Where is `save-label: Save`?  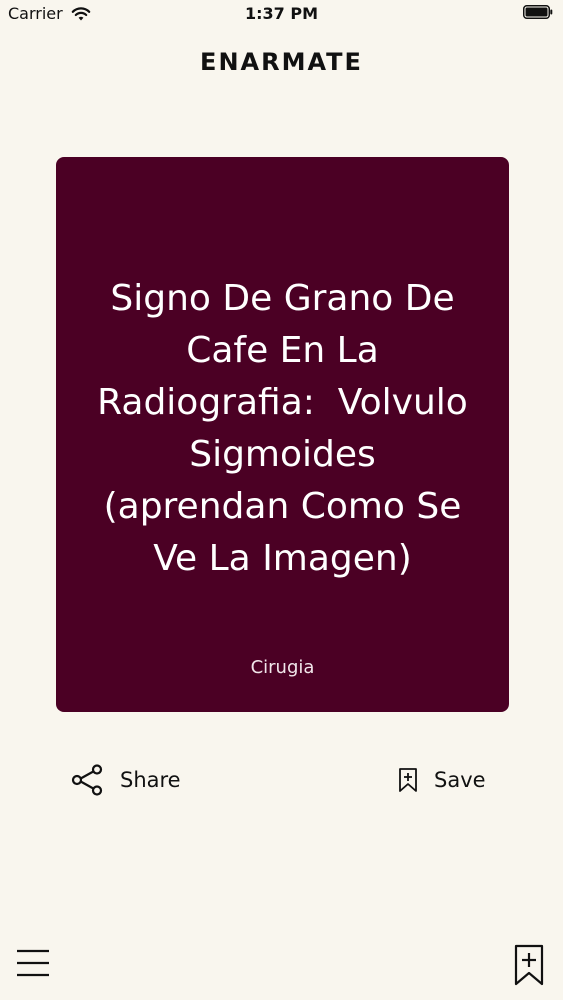
save-label: Save is located at coordinates (460, 780).